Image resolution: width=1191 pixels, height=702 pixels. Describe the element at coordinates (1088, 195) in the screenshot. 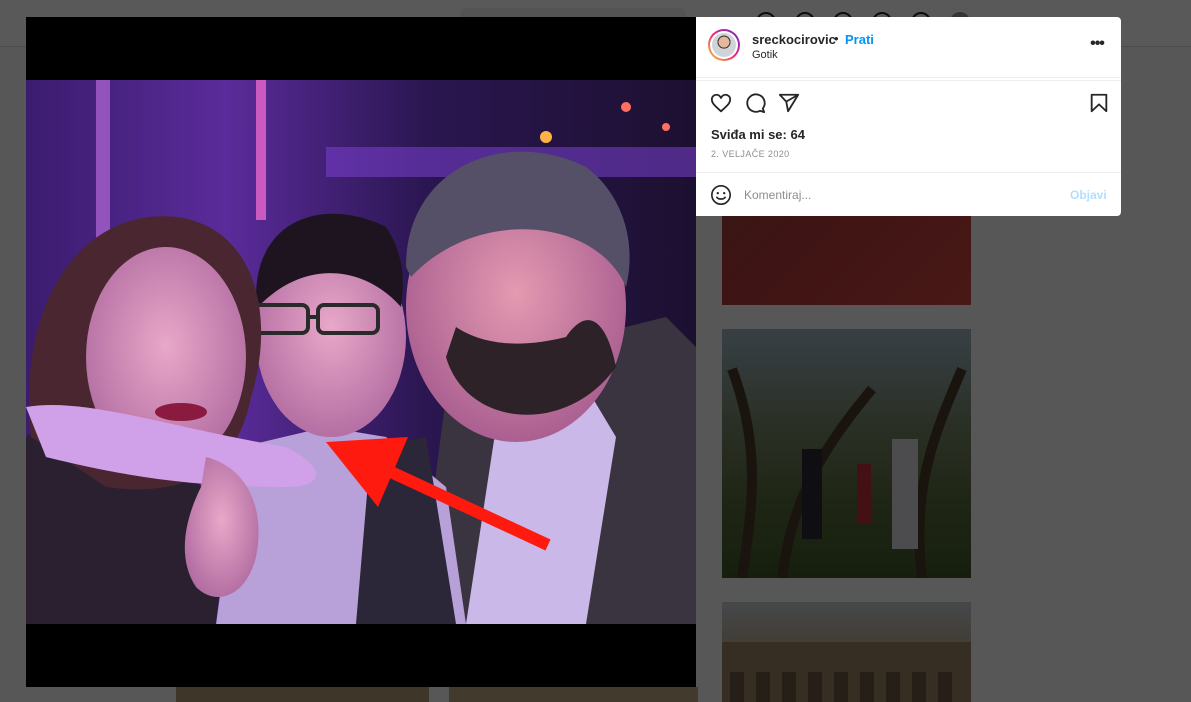

I see `post-comment-button: Objavi` at that location.